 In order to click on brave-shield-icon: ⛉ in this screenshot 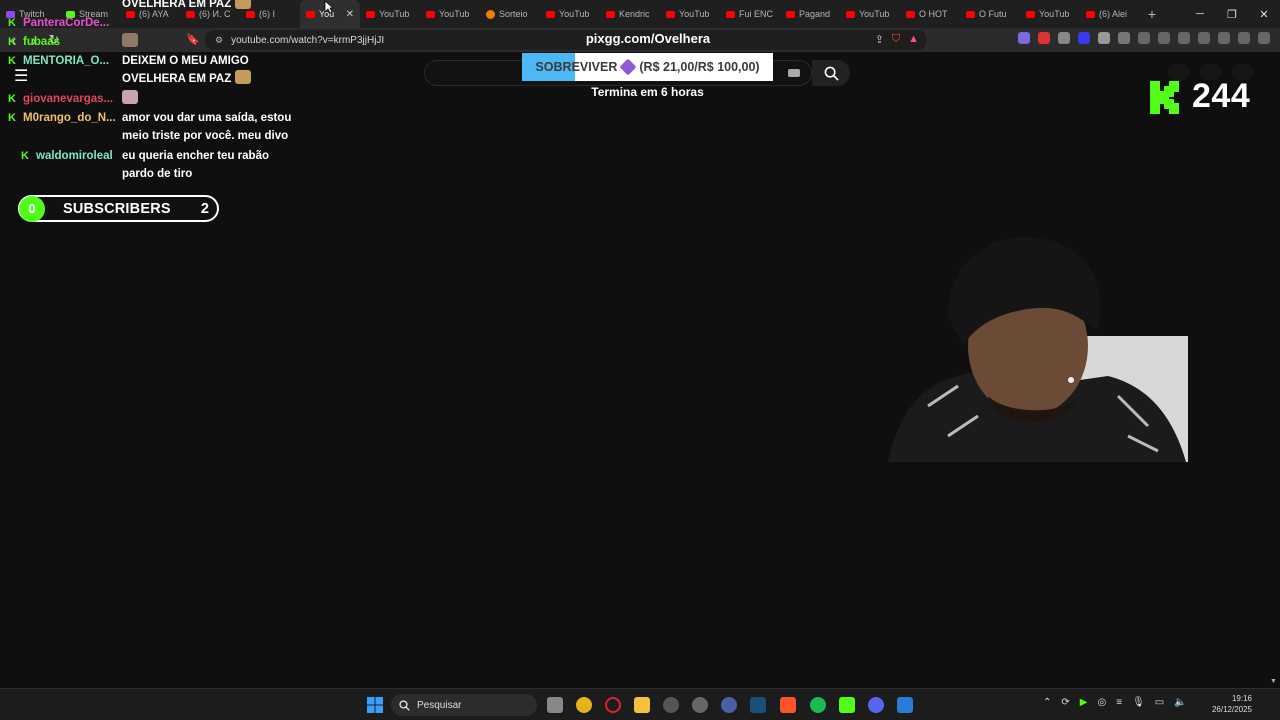, I will do `click(896, 39)`.